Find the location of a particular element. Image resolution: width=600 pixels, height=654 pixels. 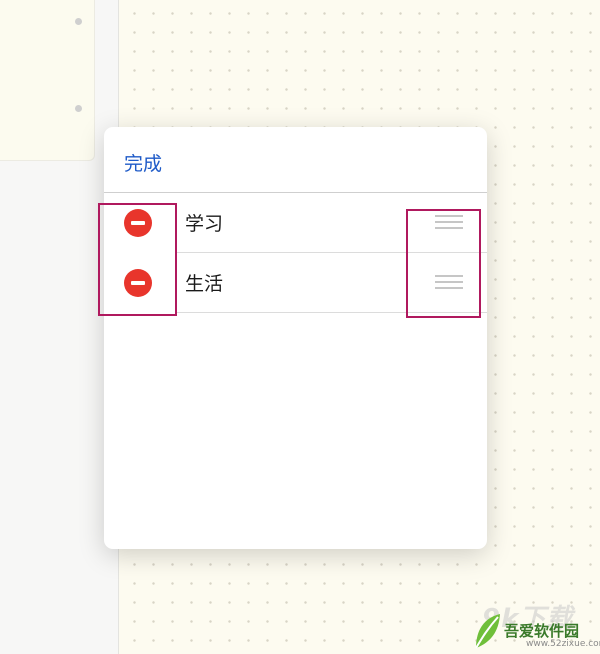

watermark-url: www.52zixue.com is located at coordinates (563, 644).